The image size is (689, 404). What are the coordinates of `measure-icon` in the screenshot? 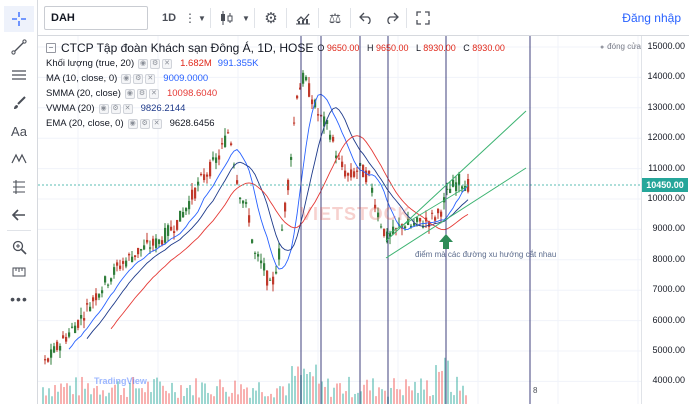 It's located at (19, 271).